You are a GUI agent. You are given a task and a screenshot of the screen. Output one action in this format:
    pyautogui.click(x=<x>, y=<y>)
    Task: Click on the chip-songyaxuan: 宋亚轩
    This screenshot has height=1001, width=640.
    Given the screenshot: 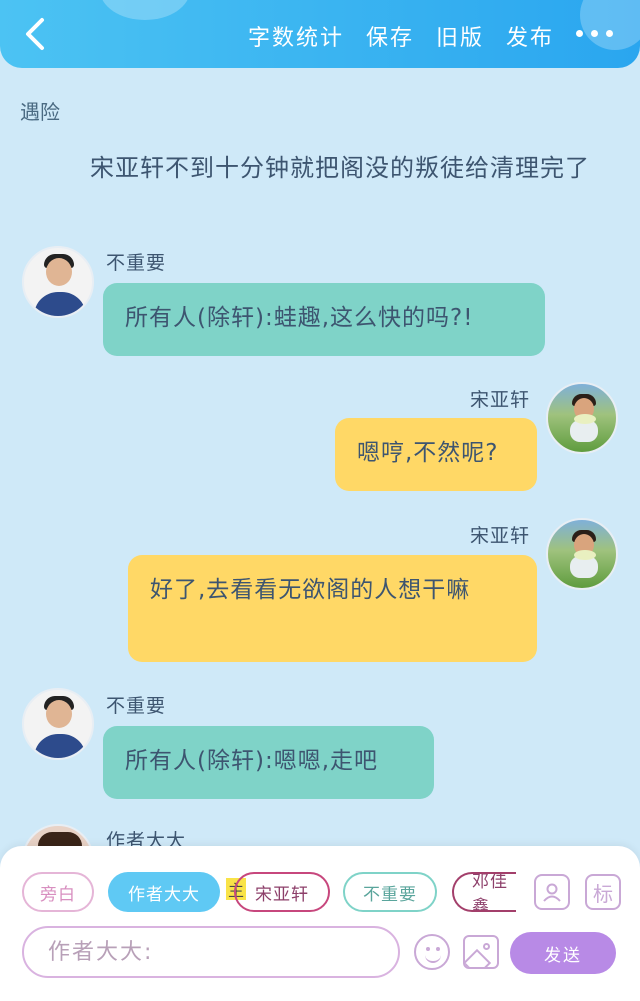 What is the action you would take?
    pyautogui.click(x=282, y=892)
    